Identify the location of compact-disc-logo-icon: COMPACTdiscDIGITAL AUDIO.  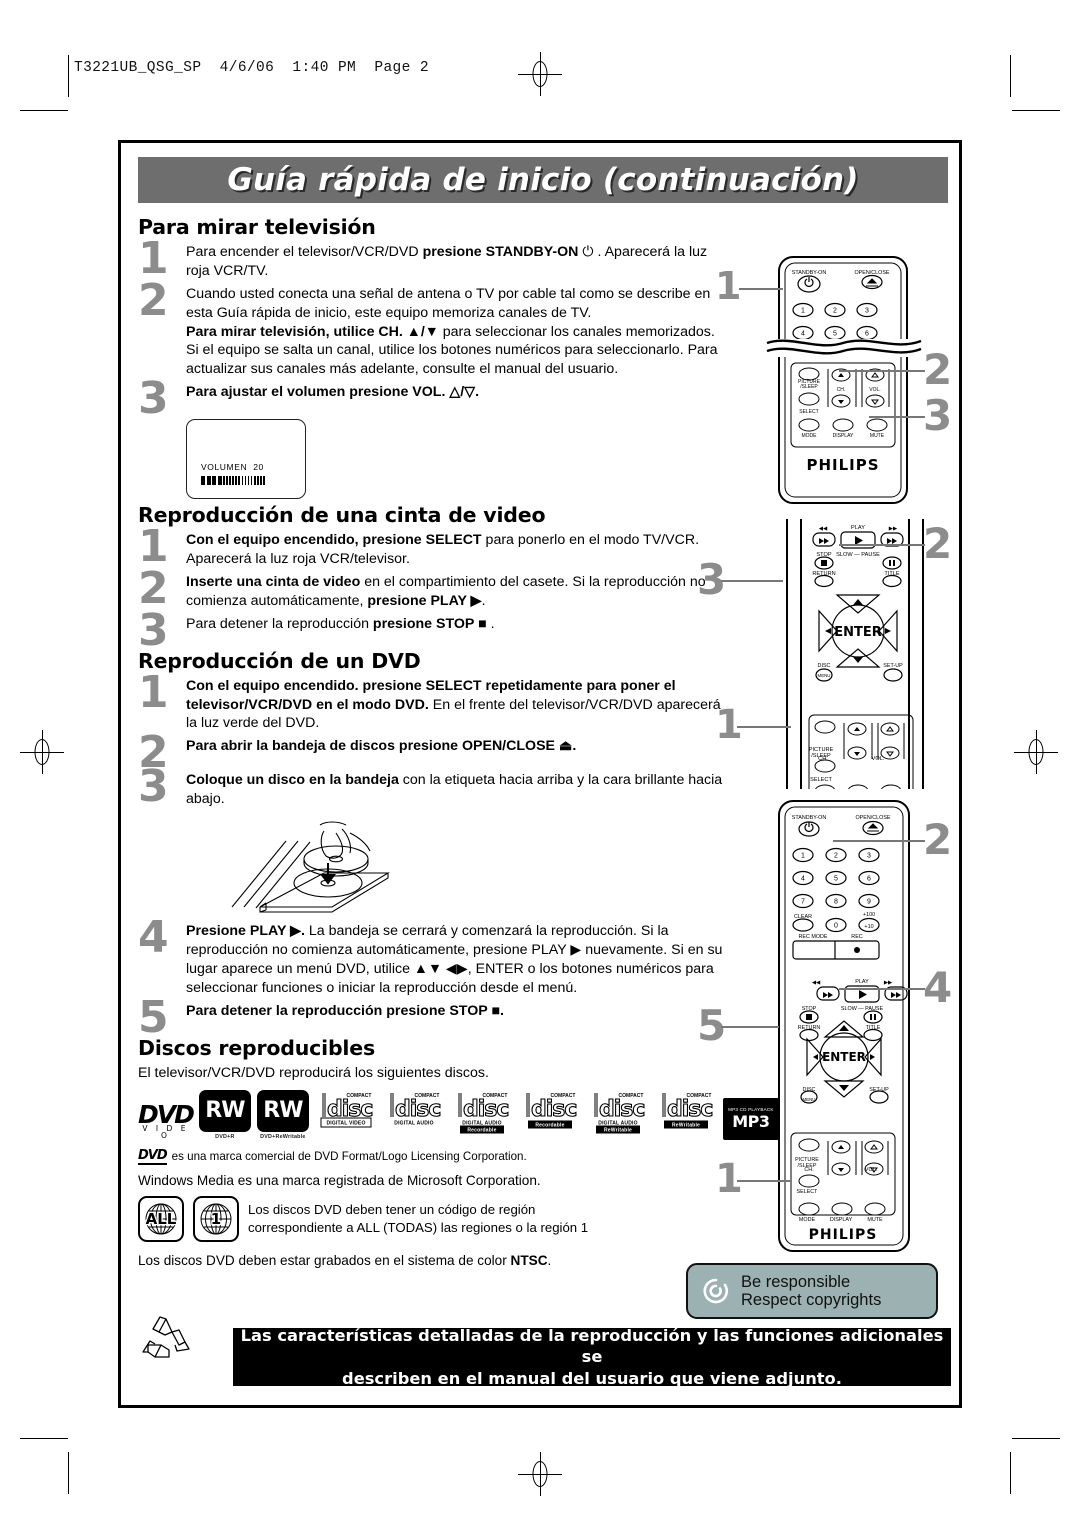
(416, 1109).